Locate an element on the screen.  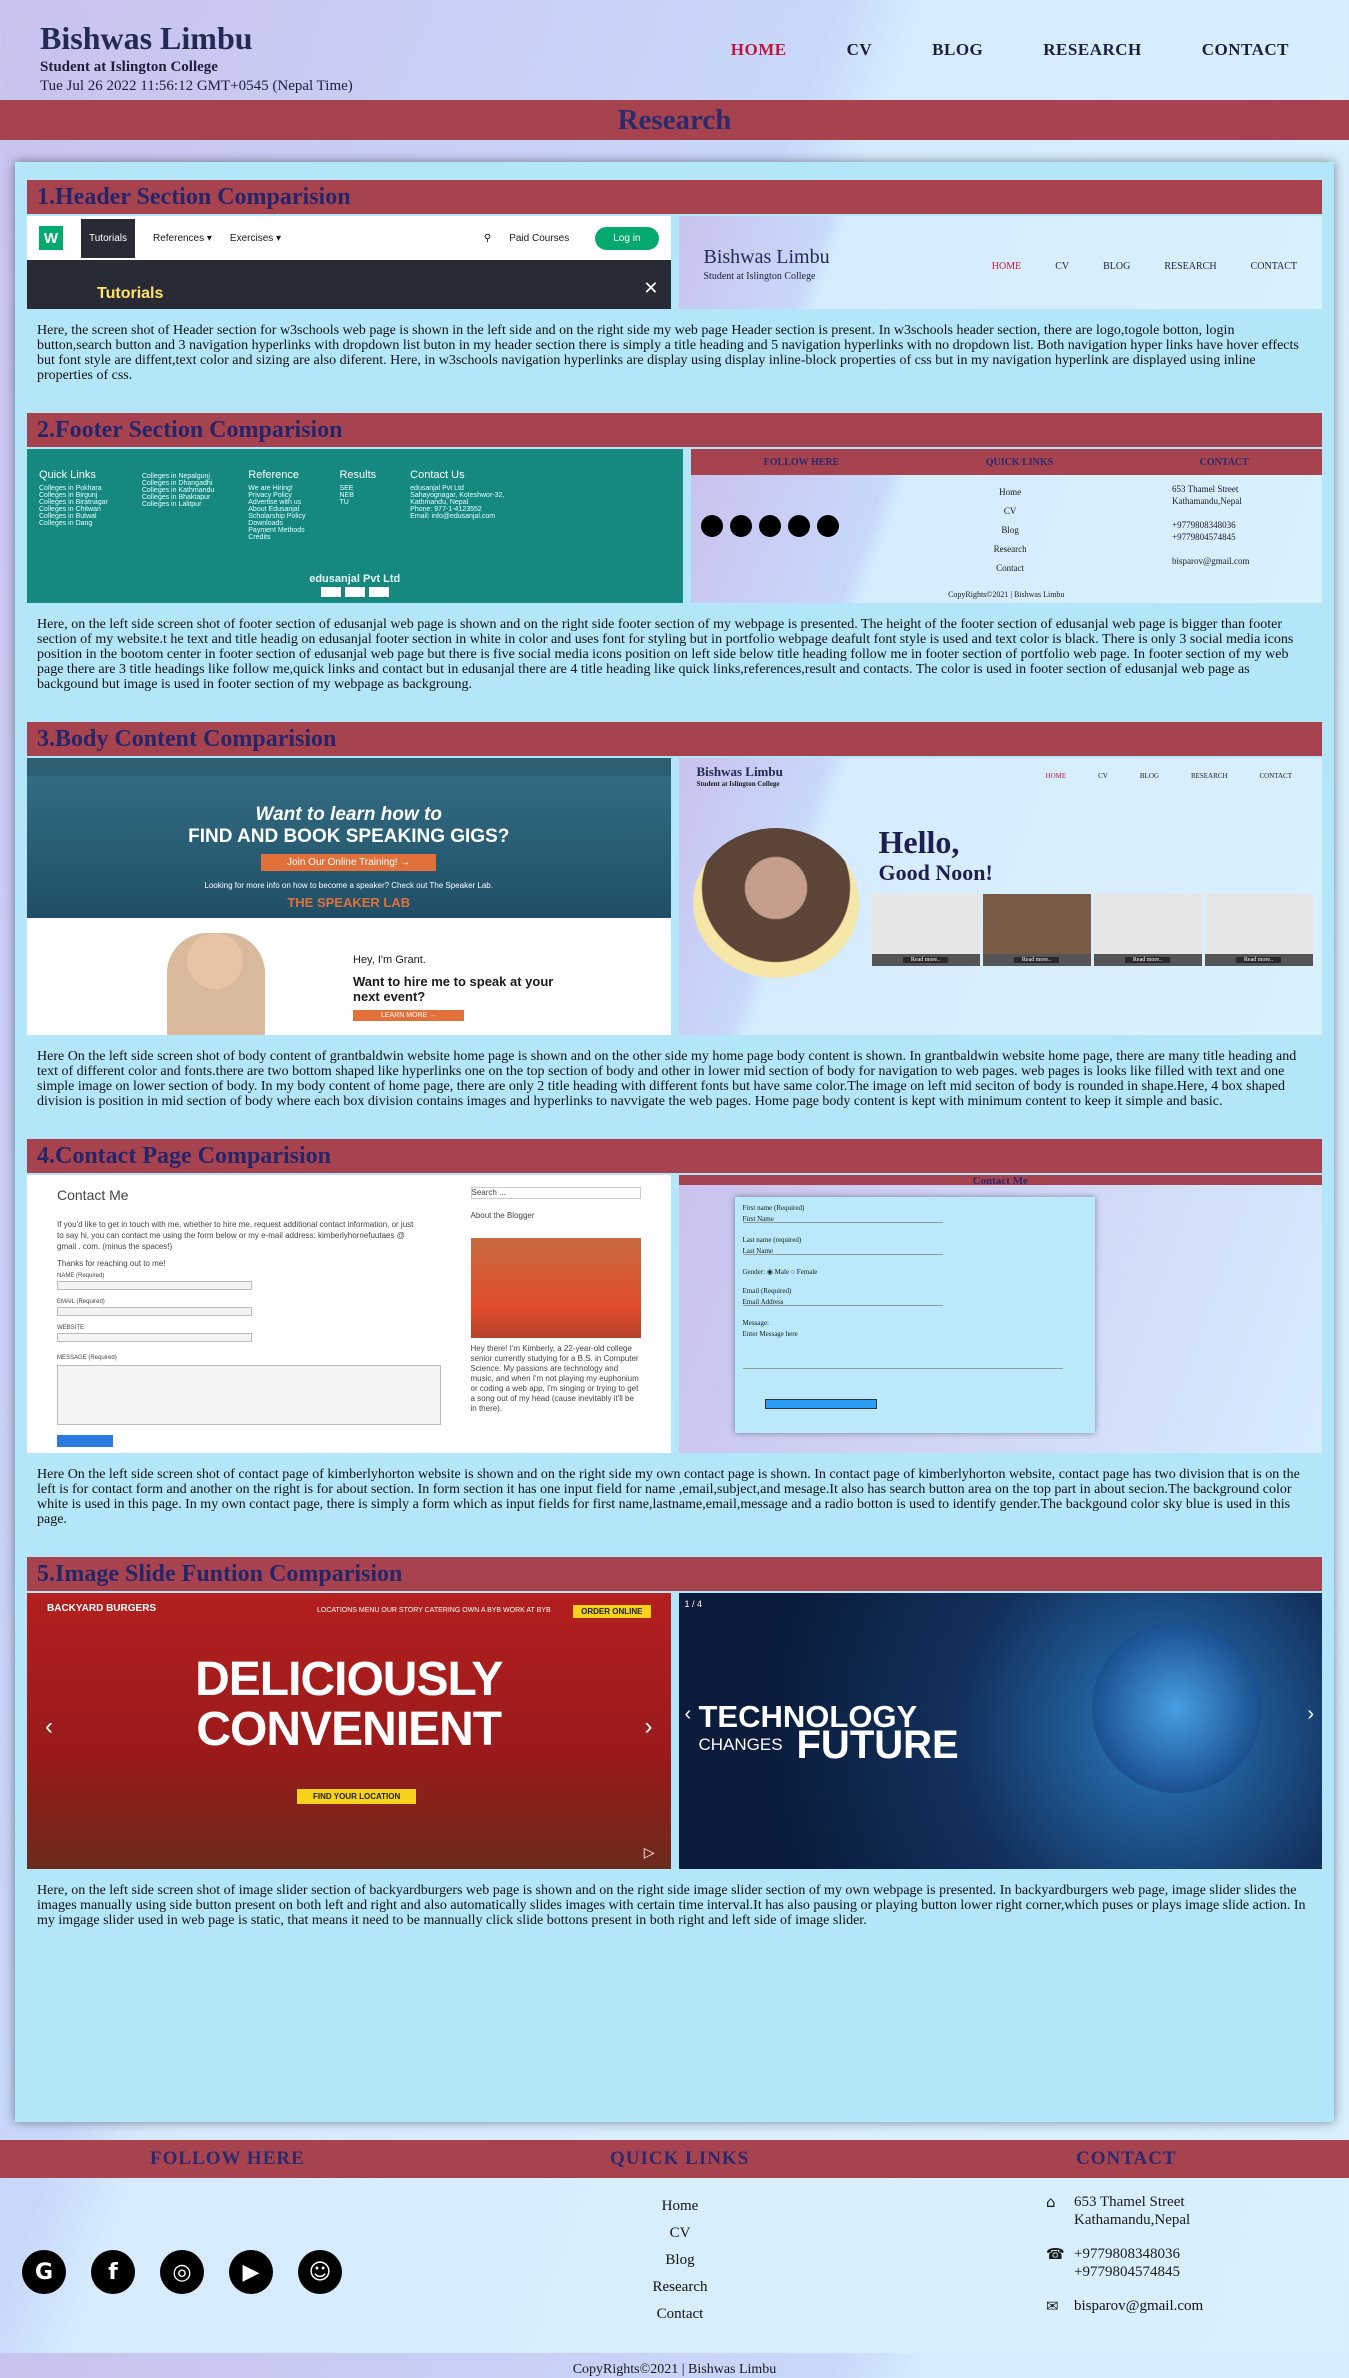
mini-link: Blog is located at coordinates (1010, 530).